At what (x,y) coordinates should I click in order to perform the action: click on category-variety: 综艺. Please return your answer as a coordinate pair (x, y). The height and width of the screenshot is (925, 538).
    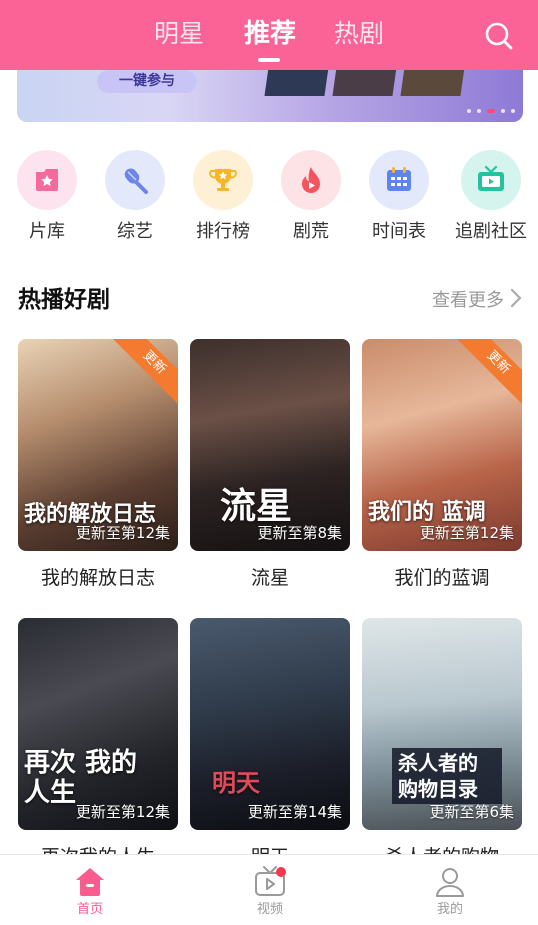
    Looking at the image, I should click on (135, 197).